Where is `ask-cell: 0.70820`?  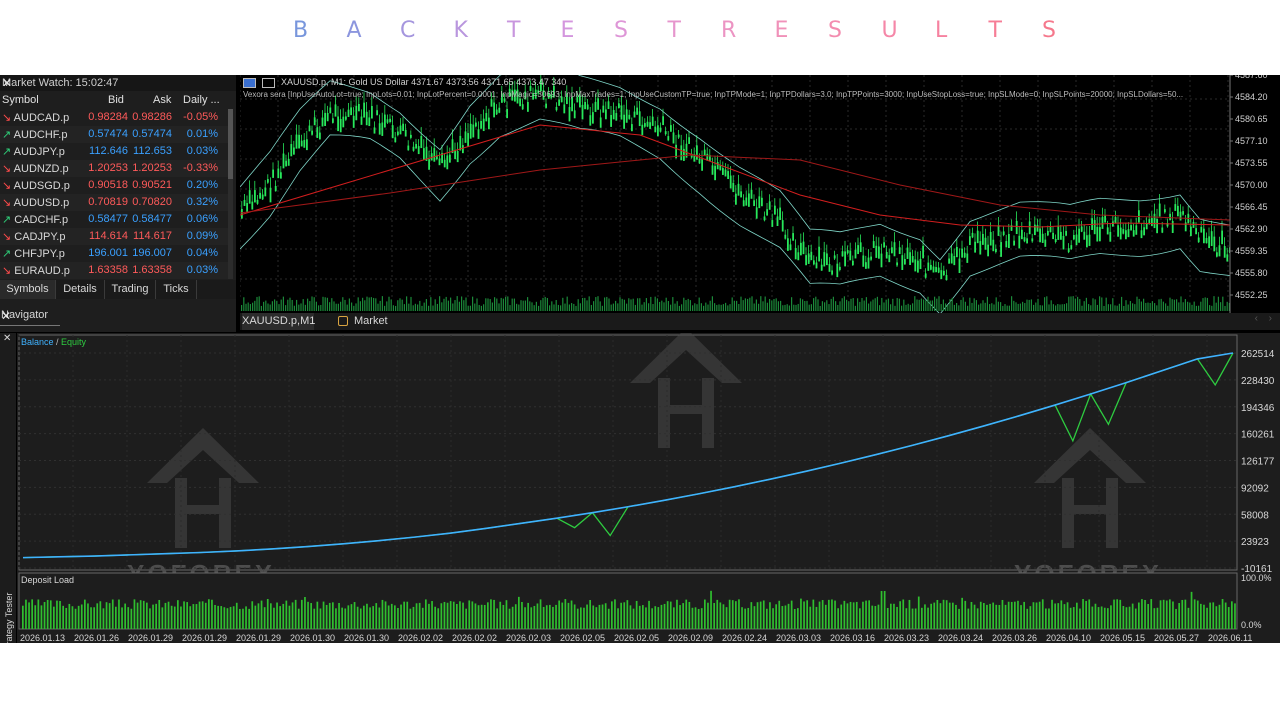 ask-cell: 0.70820 is located at coordinates (152, 202).